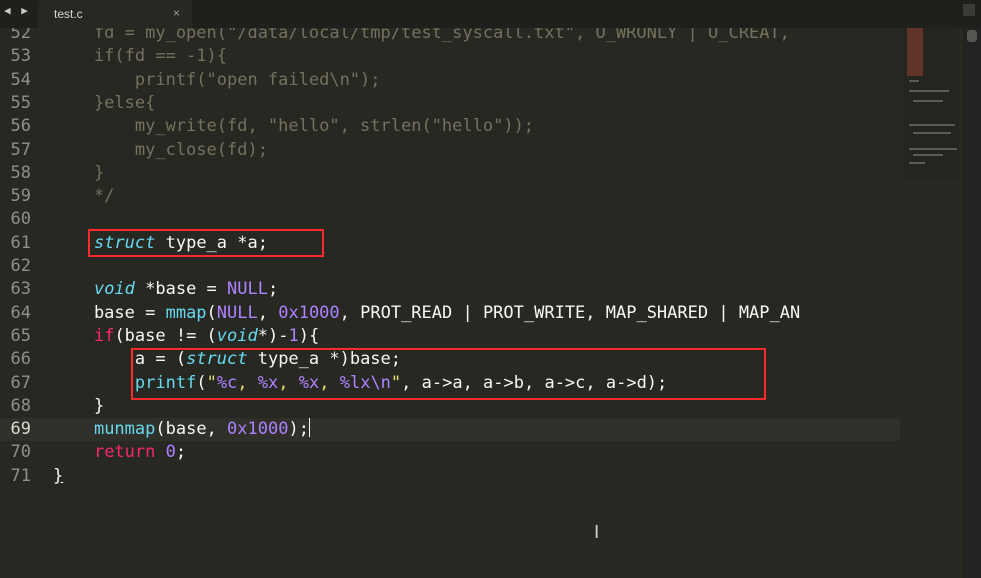 The height and width of the screenshot is (578, 981). What do you see at coordinates (181, 289) in the screenshot?
I see `code-token: *base =` at bounding box center [181, 289].